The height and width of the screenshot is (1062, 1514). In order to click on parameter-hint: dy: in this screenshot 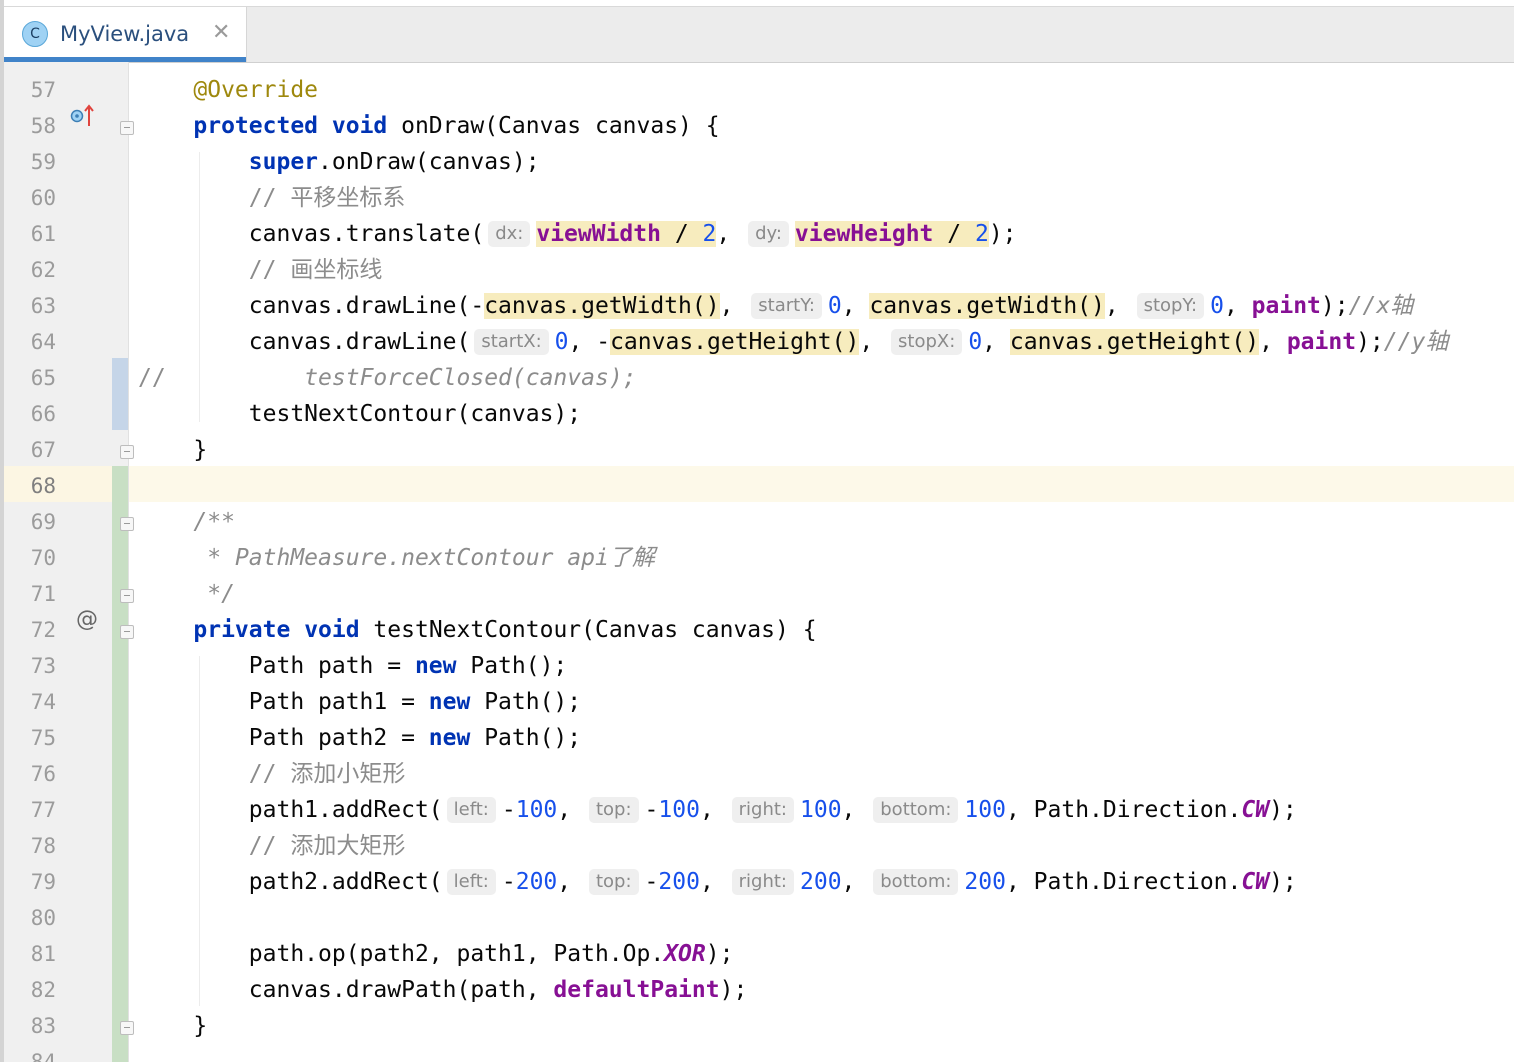, I will do `click(768, 234)`.